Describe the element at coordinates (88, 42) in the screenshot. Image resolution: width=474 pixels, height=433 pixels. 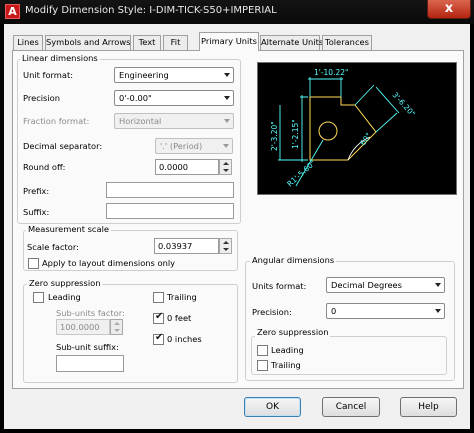
I see `tab-symbols-and-arrows: Symbols and Arrows` at that location.